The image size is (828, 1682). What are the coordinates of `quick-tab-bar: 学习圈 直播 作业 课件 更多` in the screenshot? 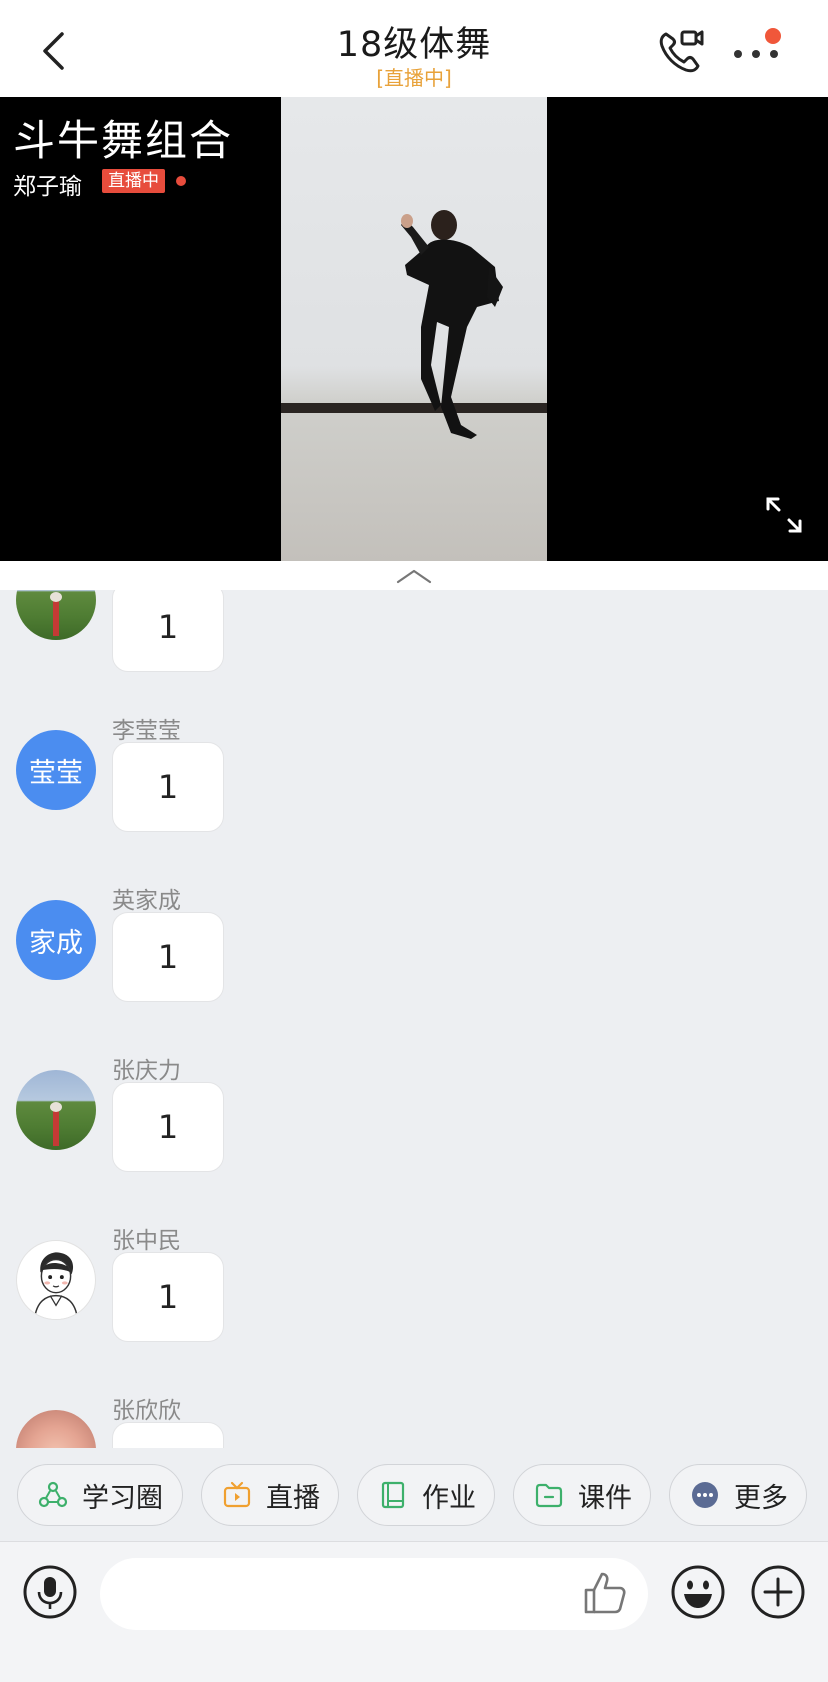 It's located at (414, 1495).